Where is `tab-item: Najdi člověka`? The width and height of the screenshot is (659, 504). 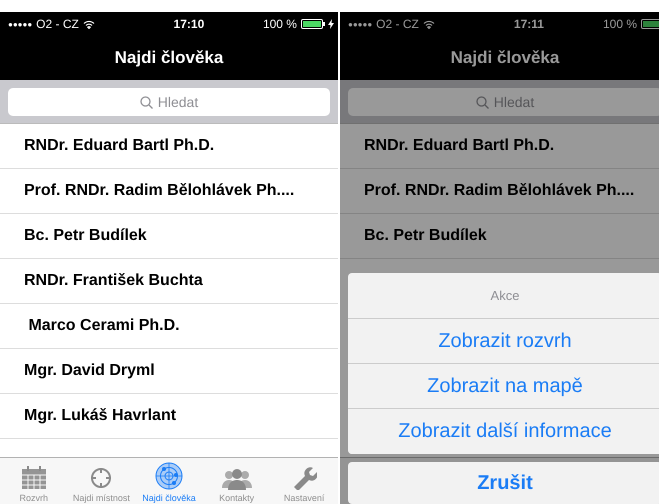 tab-item: Najdi člověka is located at coordinates (169, 481).